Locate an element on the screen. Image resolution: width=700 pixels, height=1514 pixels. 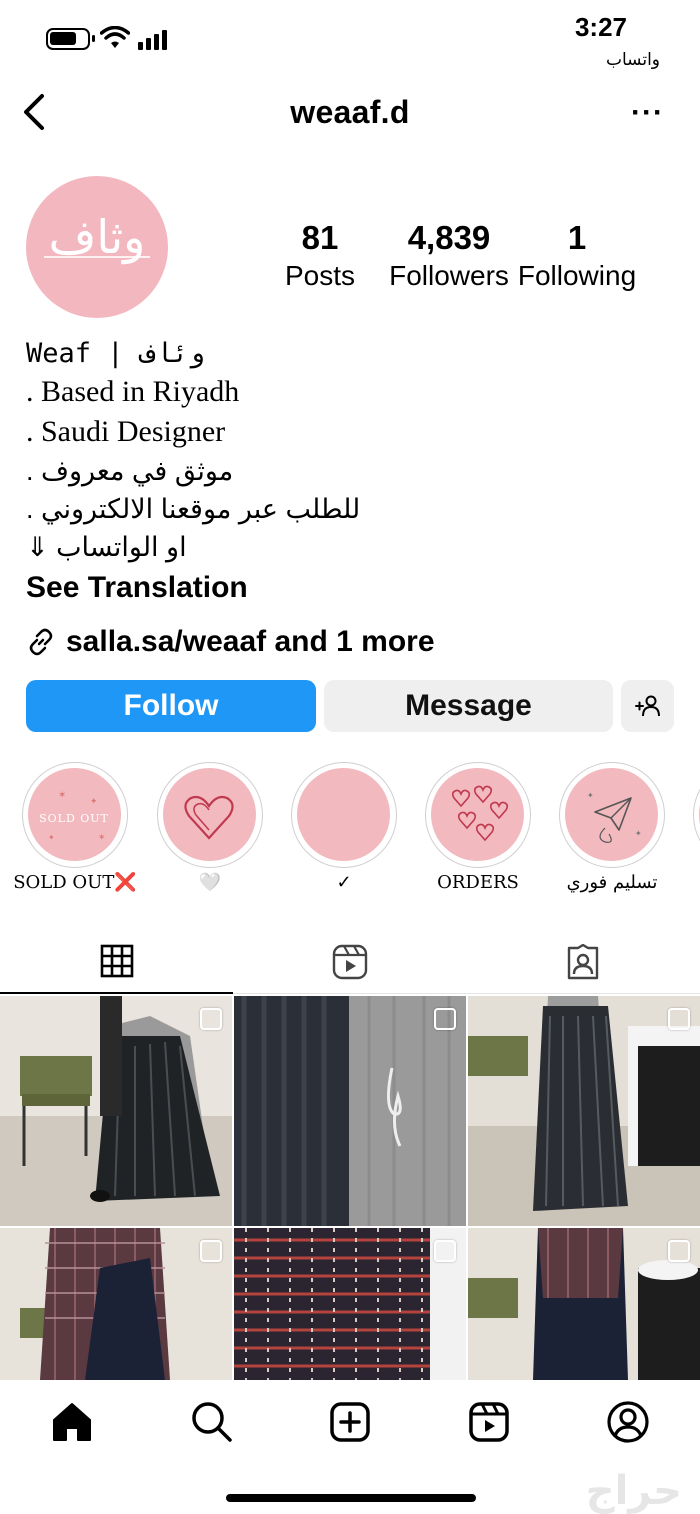
highlight-heart: 🤍 is located at coordinates (212, 830).